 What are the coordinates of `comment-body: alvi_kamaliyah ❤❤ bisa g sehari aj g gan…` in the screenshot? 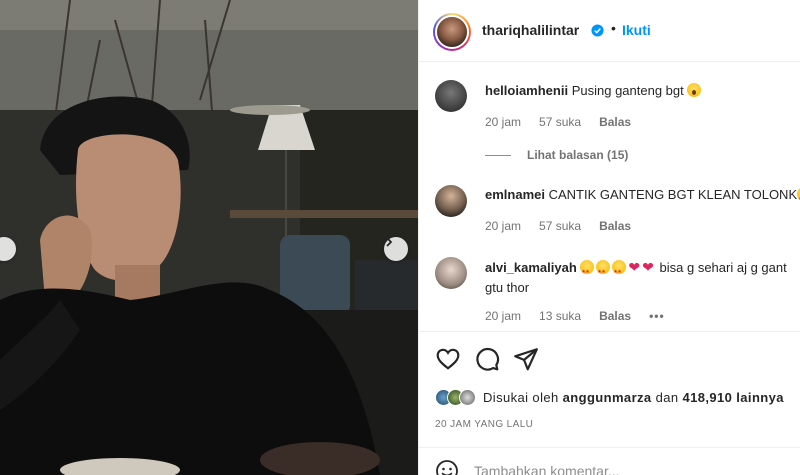 It's located at (642, 277).